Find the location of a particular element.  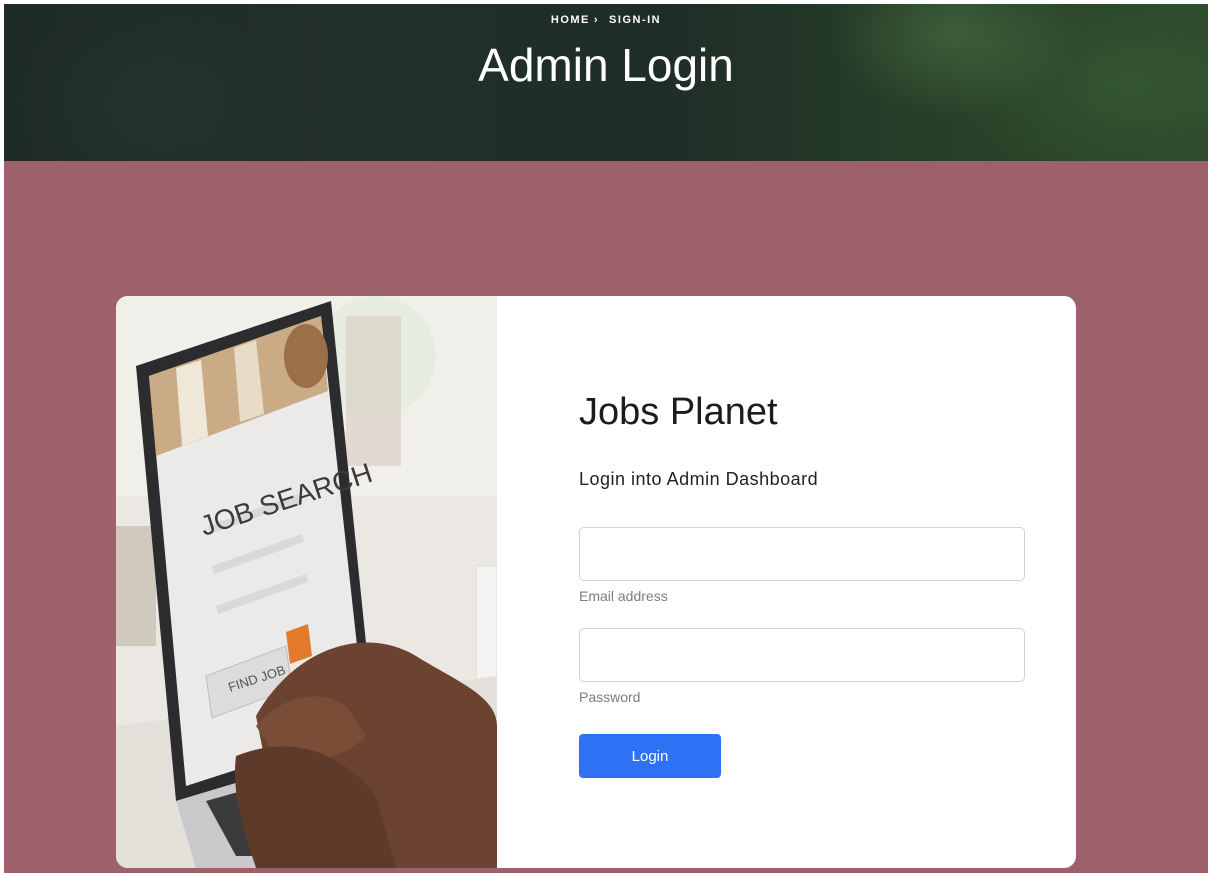

login-subtitle: Login into Admin Dashboard is located at coordinates (699, 479).